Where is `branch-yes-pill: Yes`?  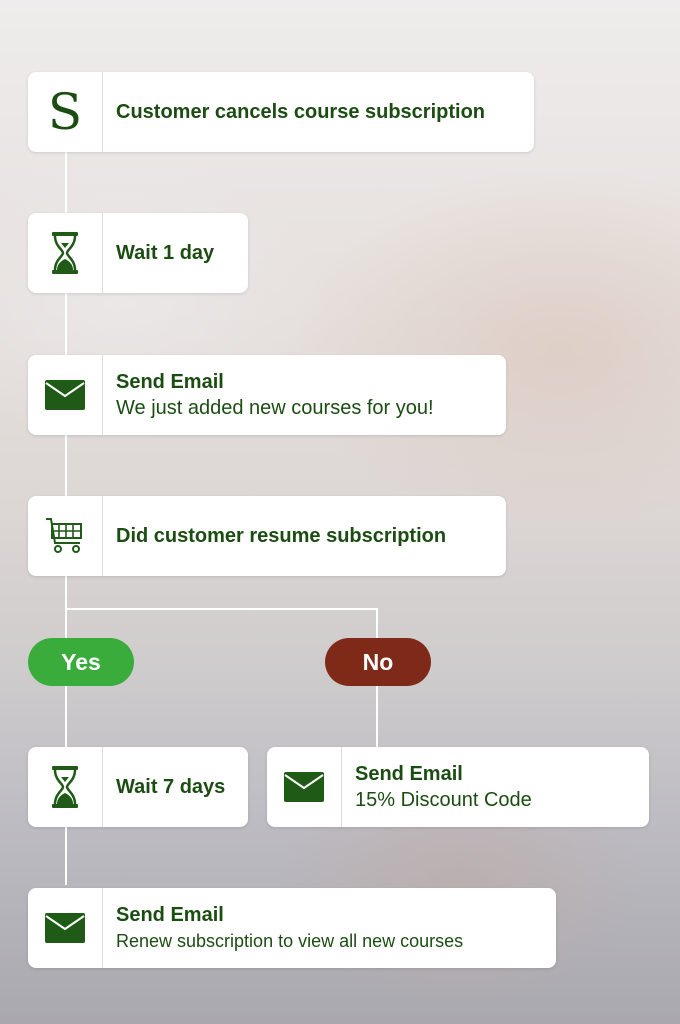 branch-yes-pill: Yes is located at coordinates (81, 662).